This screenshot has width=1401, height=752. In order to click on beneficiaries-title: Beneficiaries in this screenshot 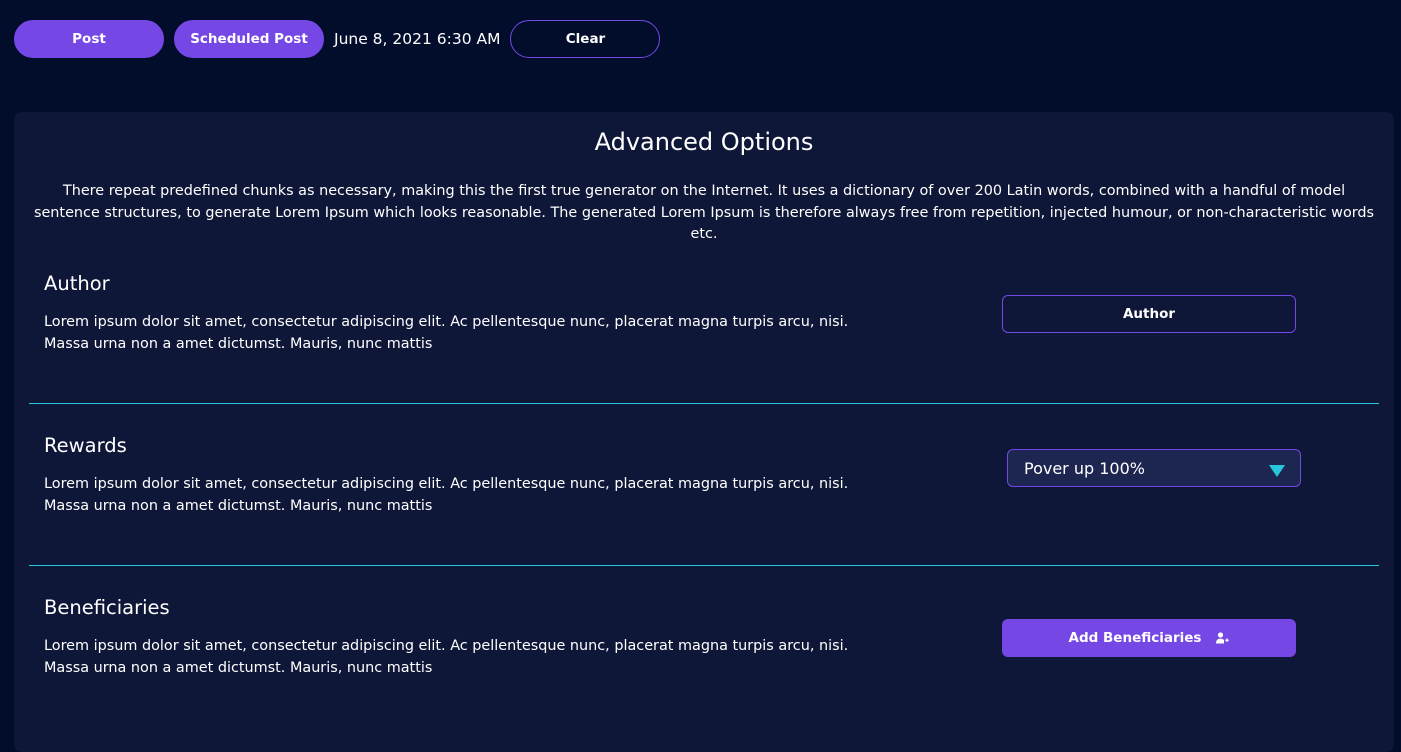, I will do `click(107, 607)`.